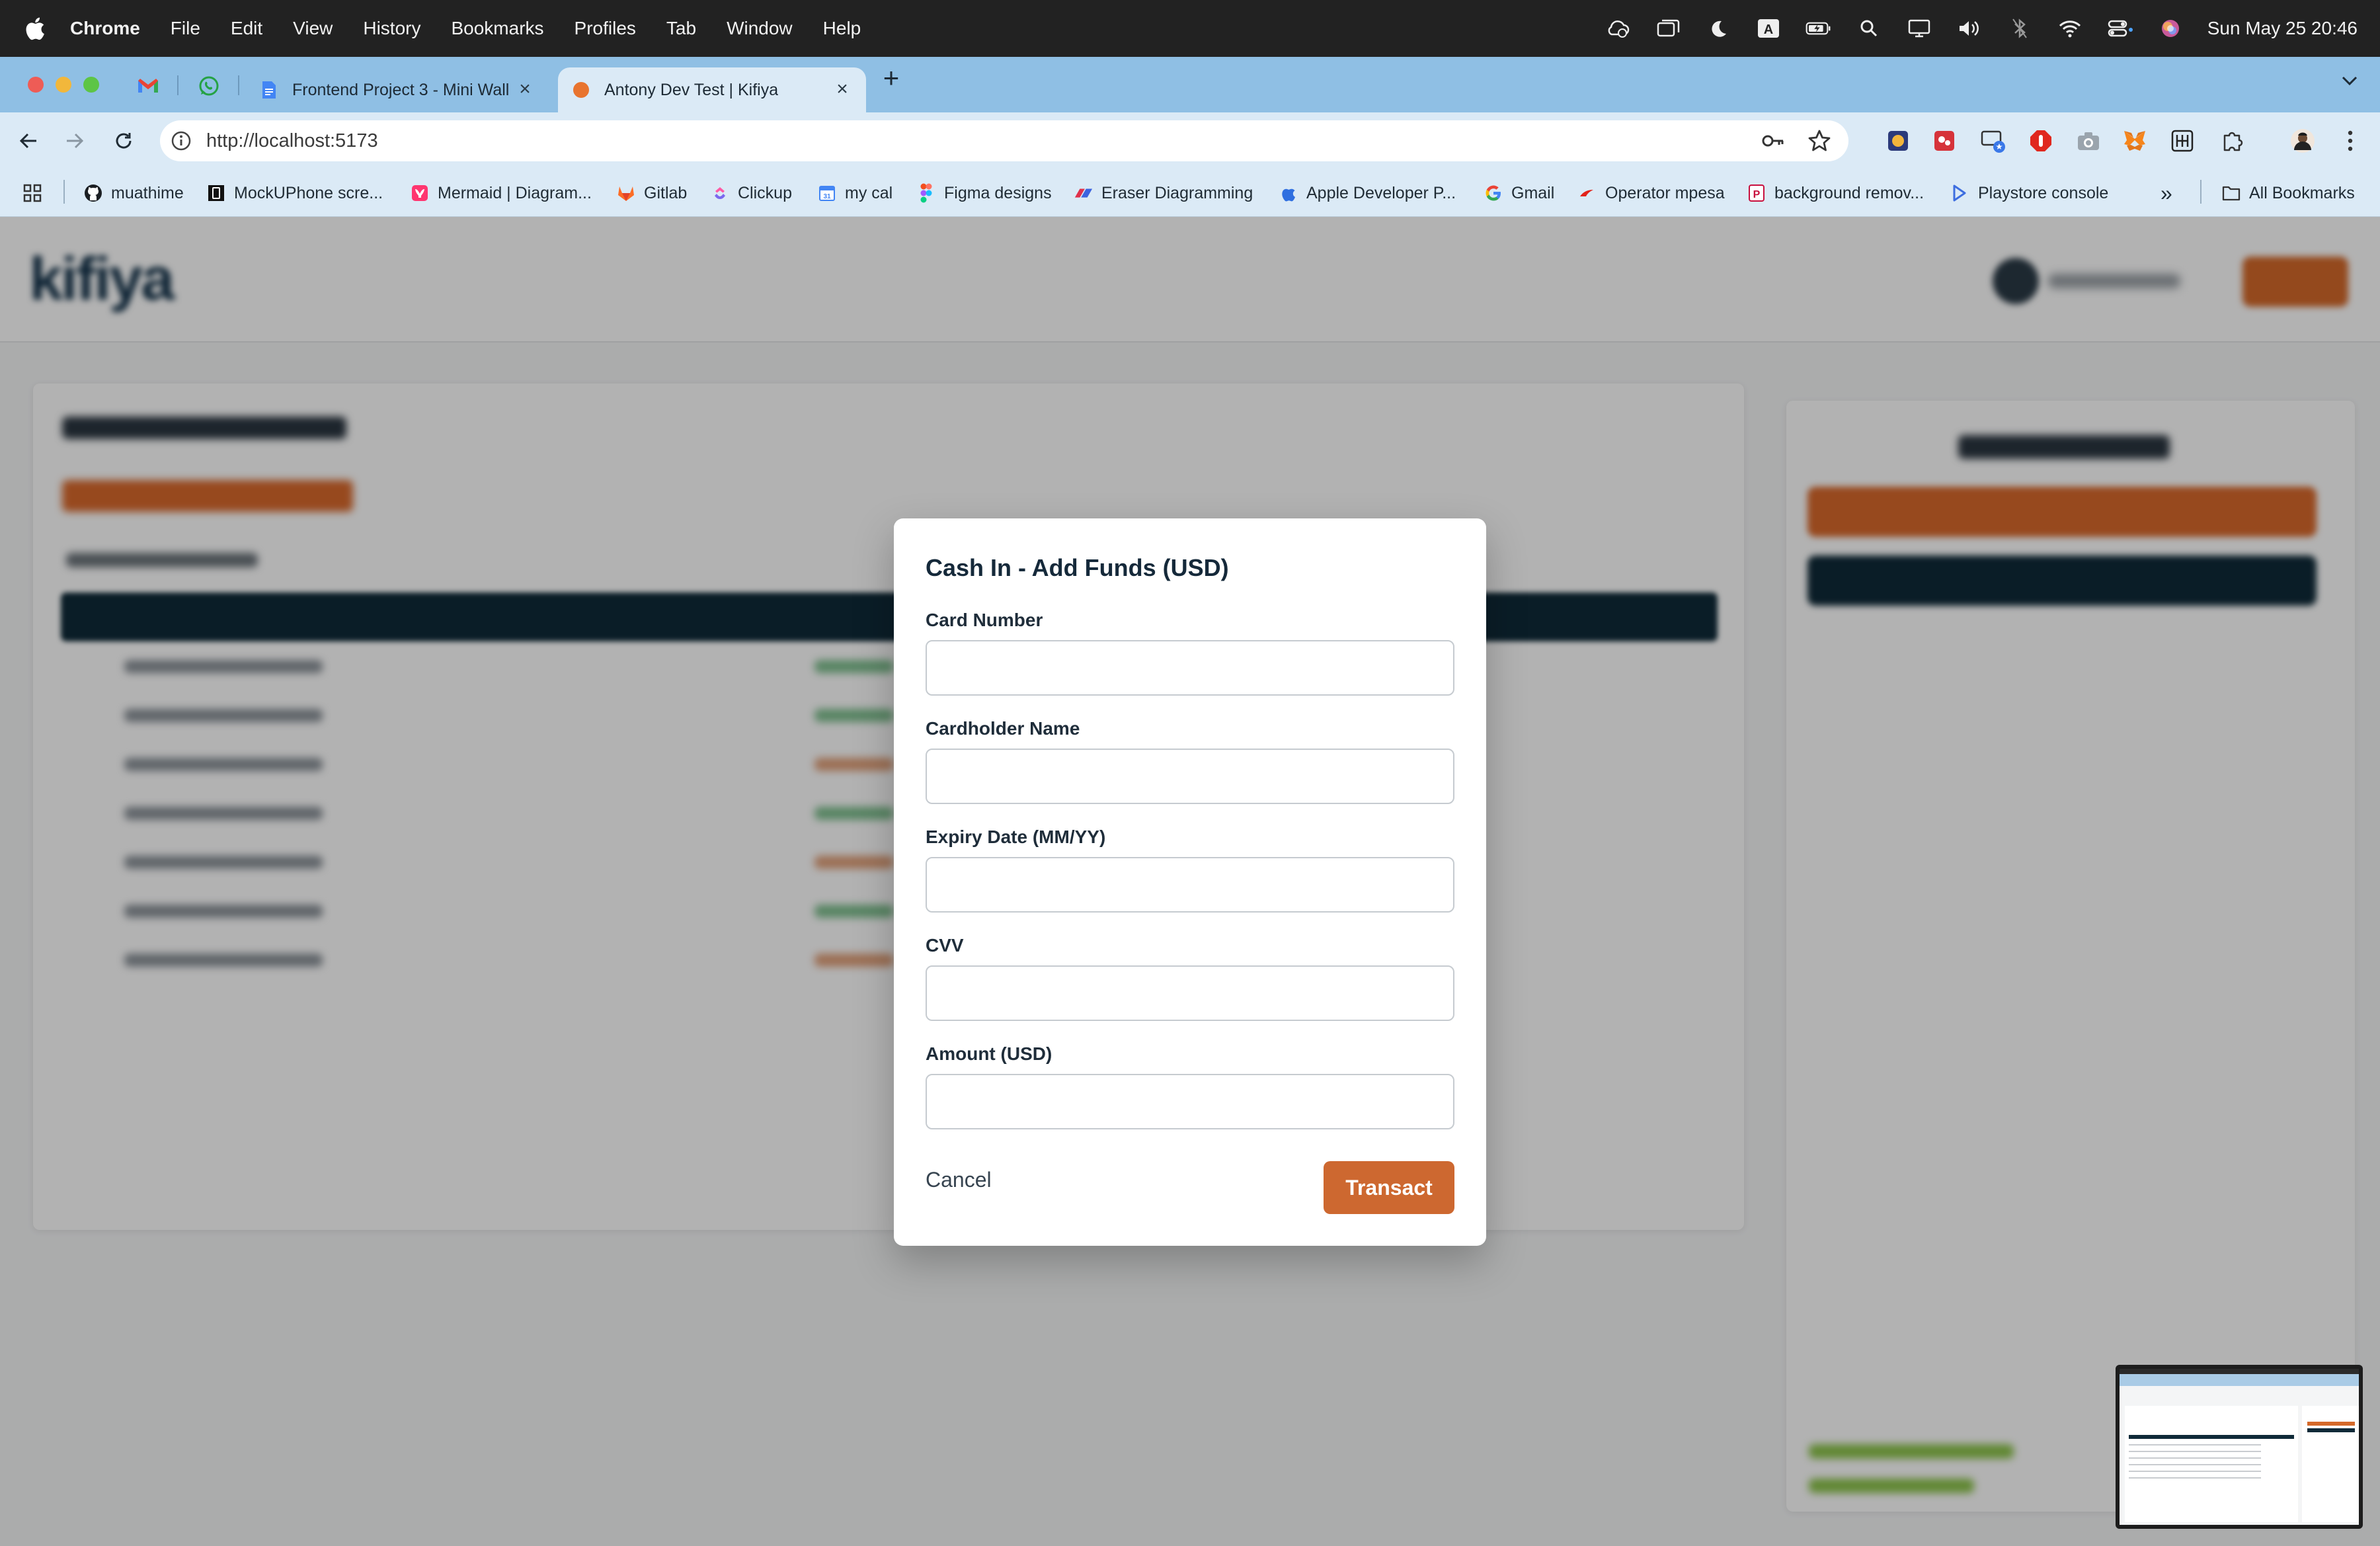 This screenshot has height=1546, width=2380. What do you see at coordinates (1190, 668) in the screenshot?
I see `card-number-input` at bounding box center [1190, 668].